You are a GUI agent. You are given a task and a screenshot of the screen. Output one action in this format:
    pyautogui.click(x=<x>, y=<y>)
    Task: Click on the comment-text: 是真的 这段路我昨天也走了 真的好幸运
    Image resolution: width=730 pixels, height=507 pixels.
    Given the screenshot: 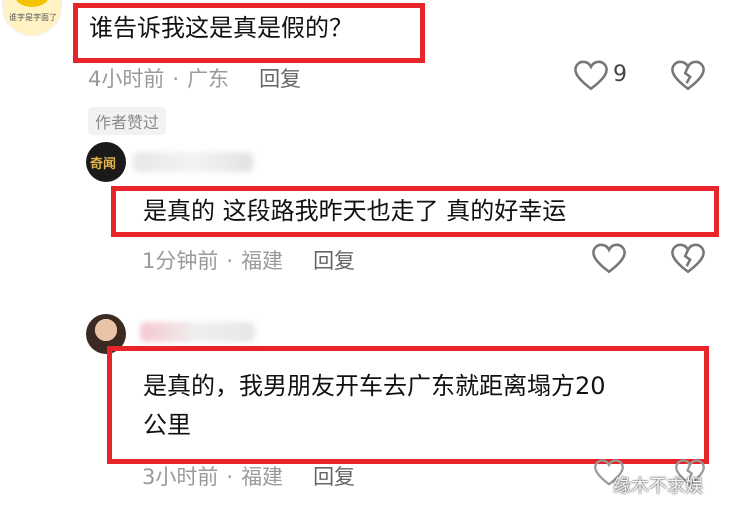 What is the action you would take?
    pyautogui.click(x=355, y=211)
    